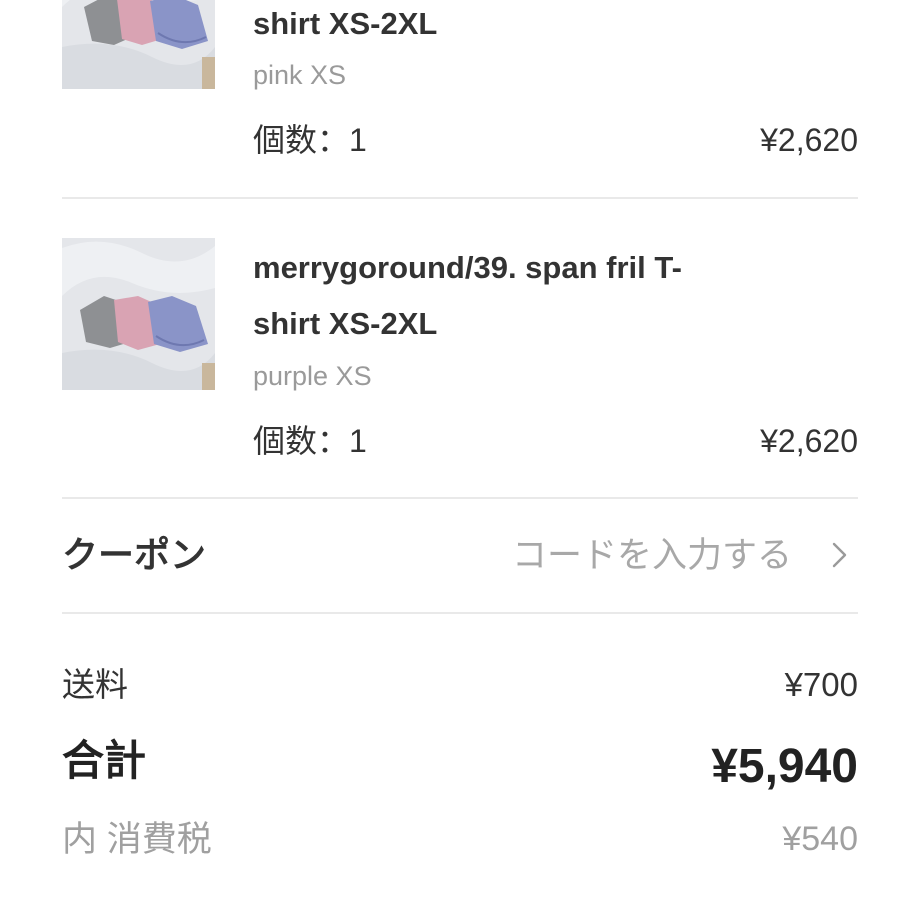 This screenshot has width=920, height=920. What do you see at coordinates (460, 555) in the screenshot?
I see `coupon-row: クーポン コードを入力する` at bounding box center [460, 555].